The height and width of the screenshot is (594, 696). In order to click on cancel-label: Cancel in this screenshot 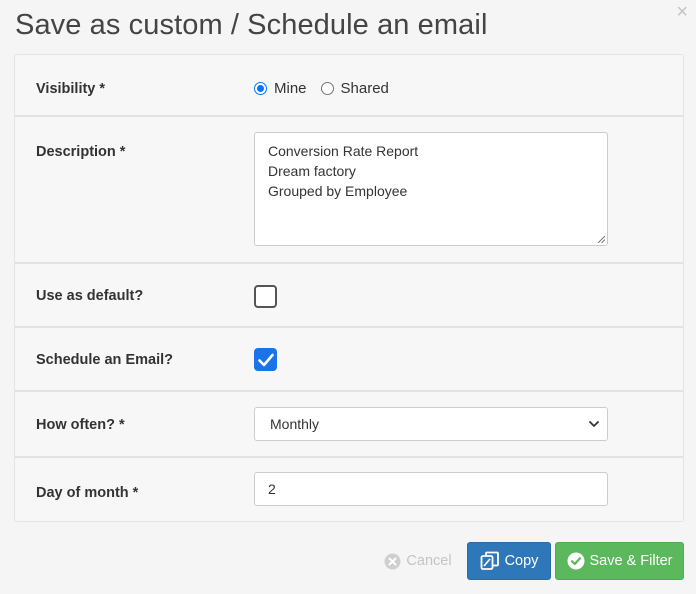, I will do `click(429, 561)`.